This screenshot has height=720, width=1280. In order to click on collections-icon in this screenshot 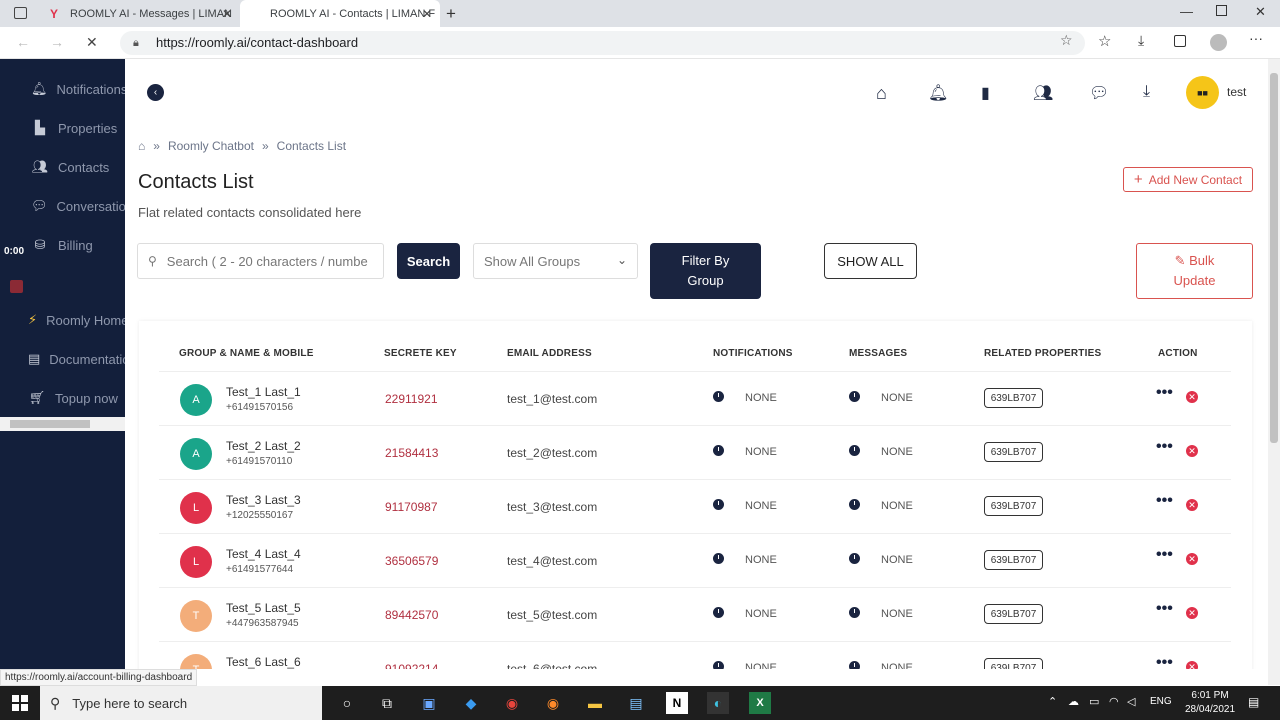, I will do `click(1180, 41)`.